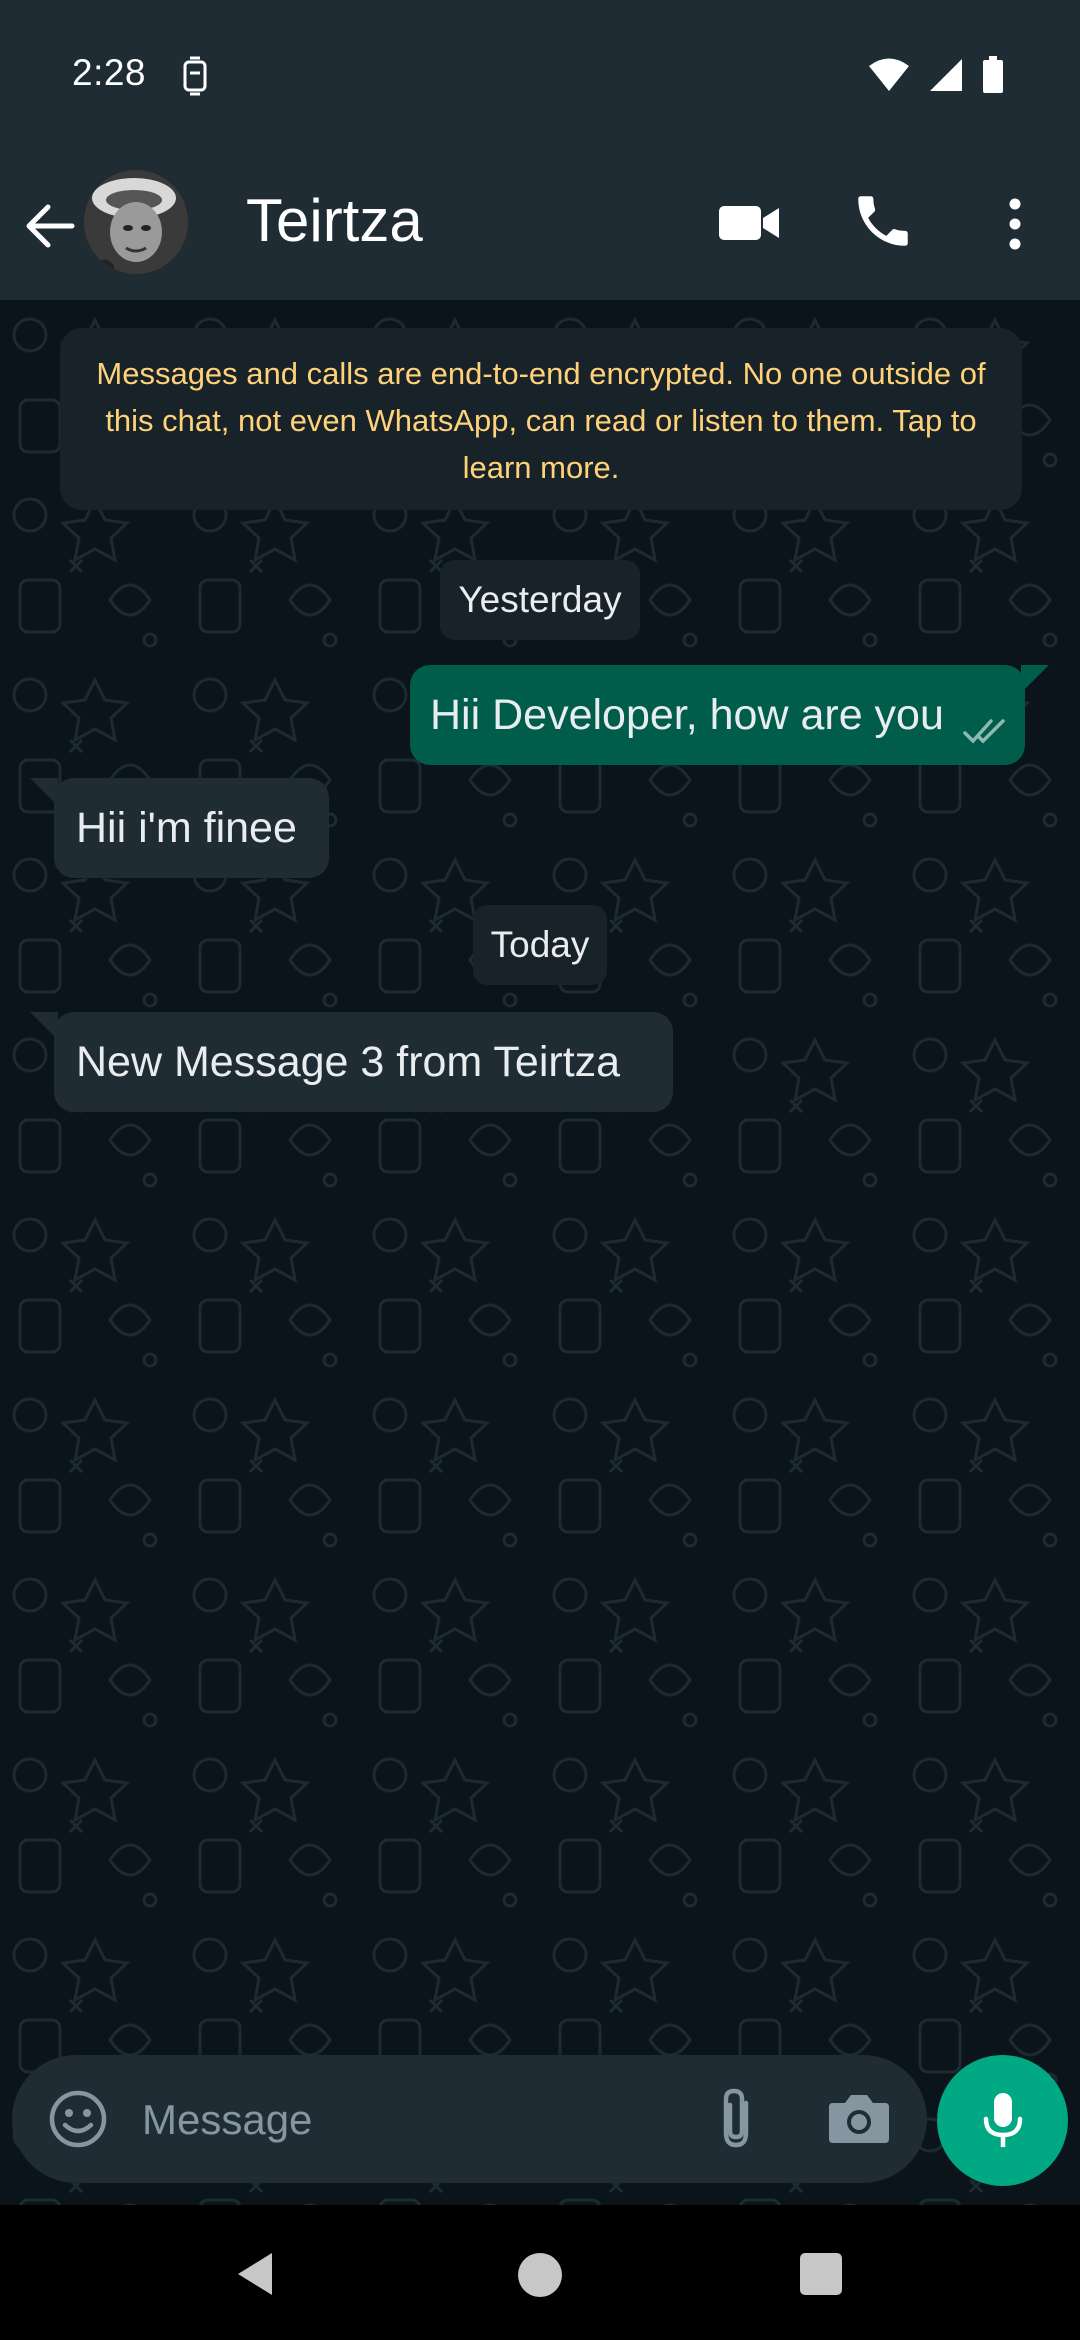  What do you see at coordinates (334, 220) in the screenshot?
I see `contact-name: Teirtza` at bounding box center [334, 220].